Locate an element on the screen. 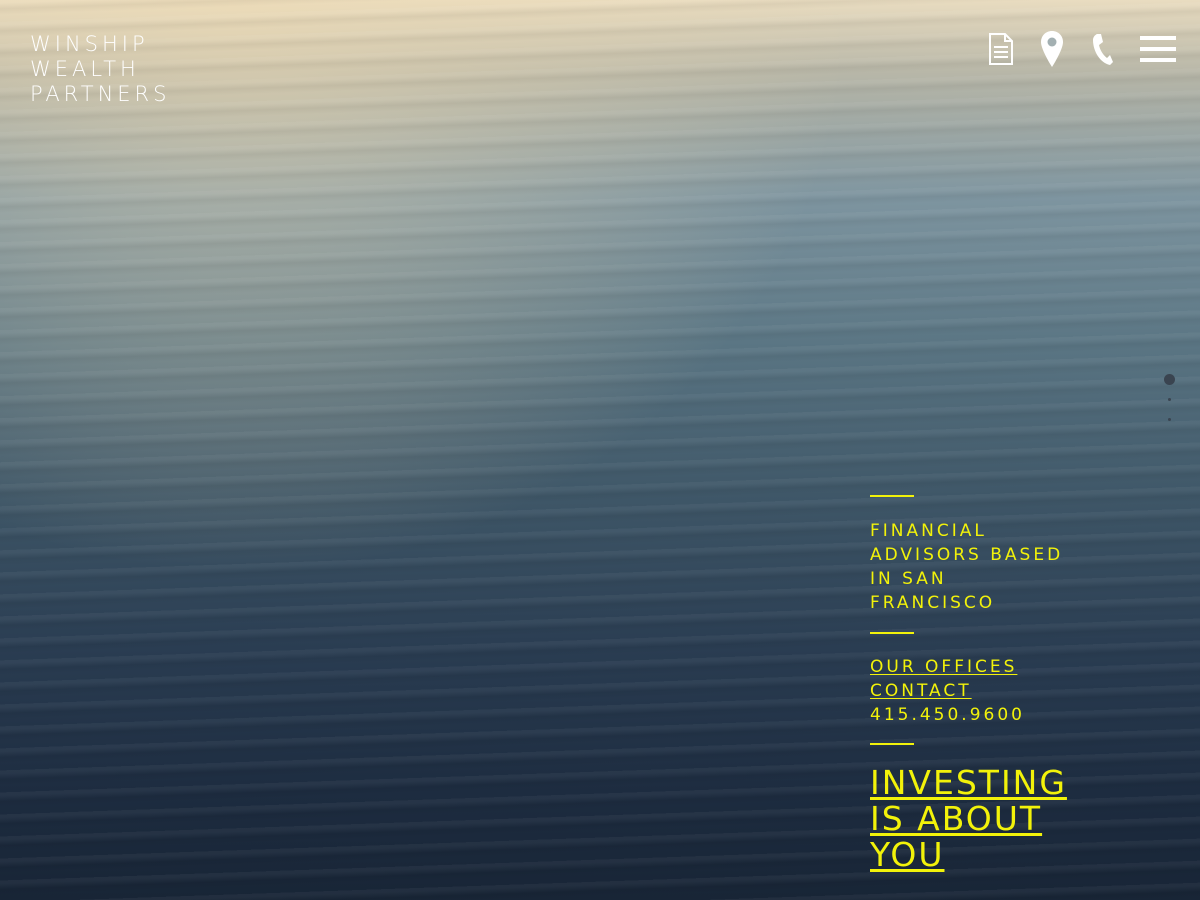  logo-line-2: WEALTH is located at coordinates (85, 69).